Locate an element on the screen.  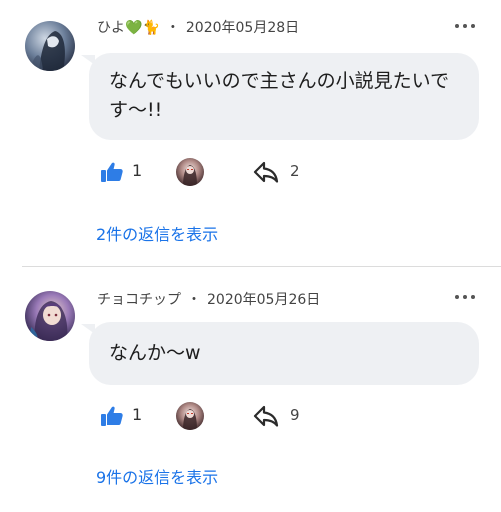
comment-header: チョコチップ・ 2020年05月26日 is located at coordinates (208, 299).